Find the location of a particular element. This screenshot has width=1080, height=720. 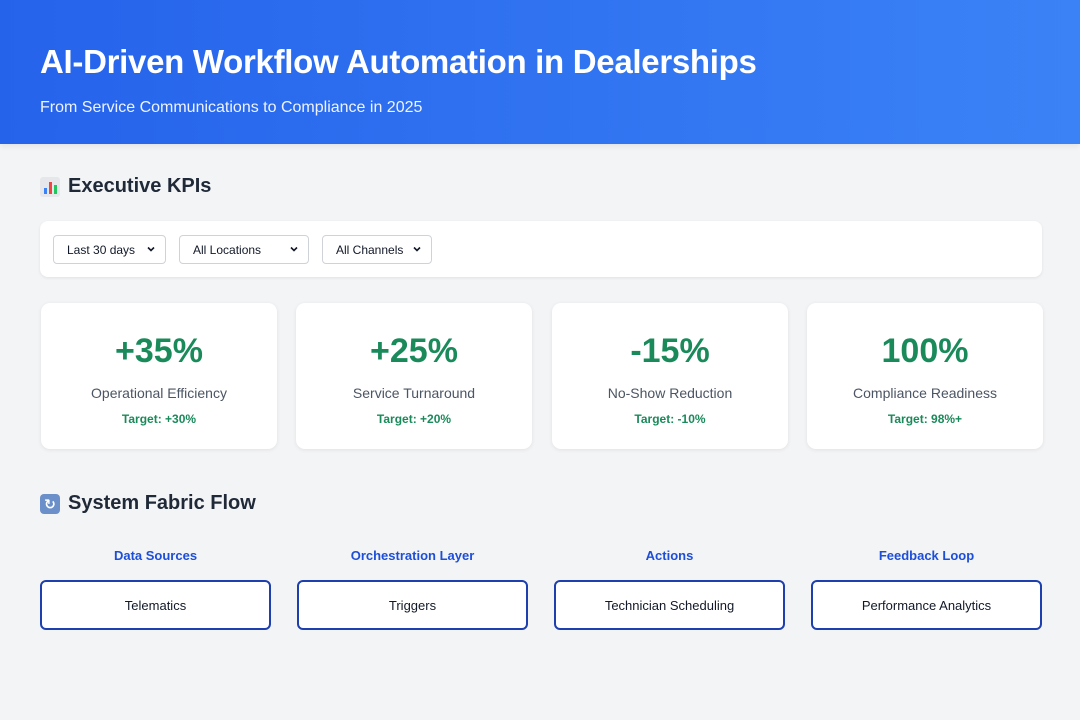

flow-column-actions: Actions Technician Scheduling is located at coordinates (669, 589).